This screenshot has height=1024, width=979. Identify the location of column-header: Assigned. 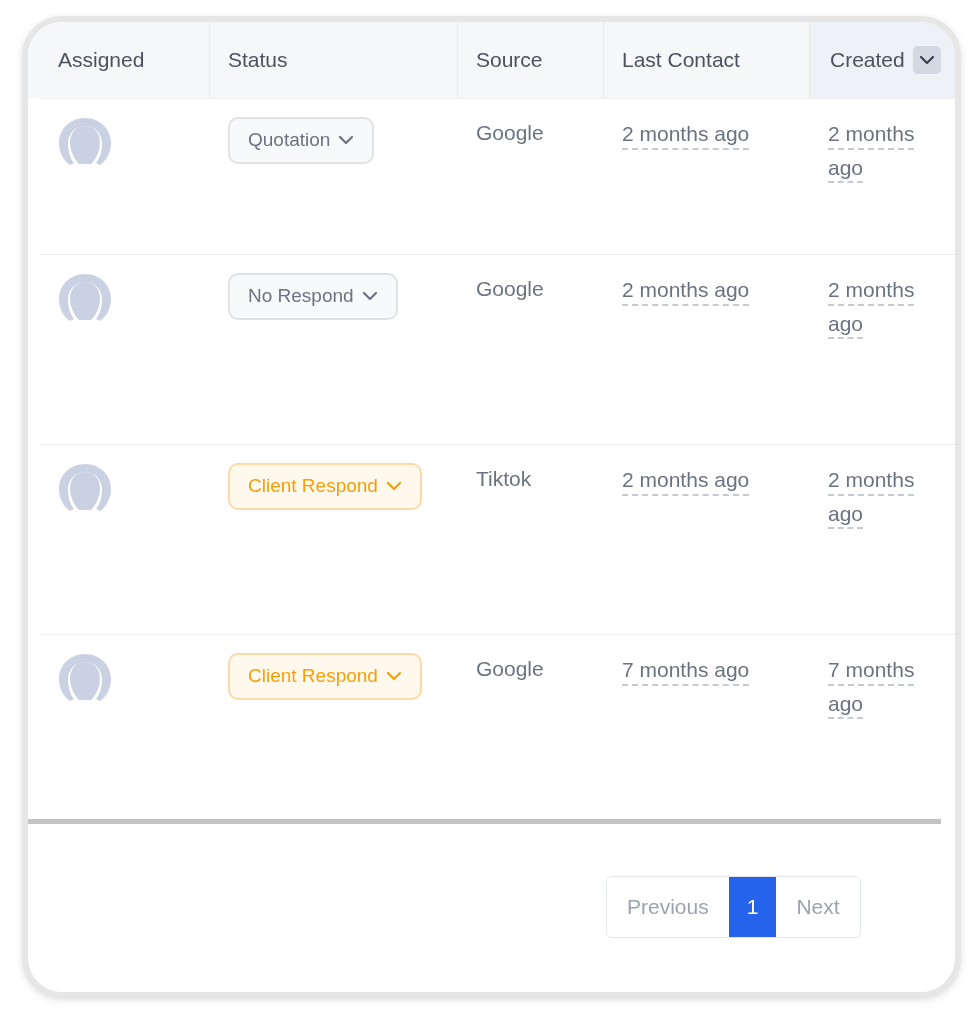
(125, 60).